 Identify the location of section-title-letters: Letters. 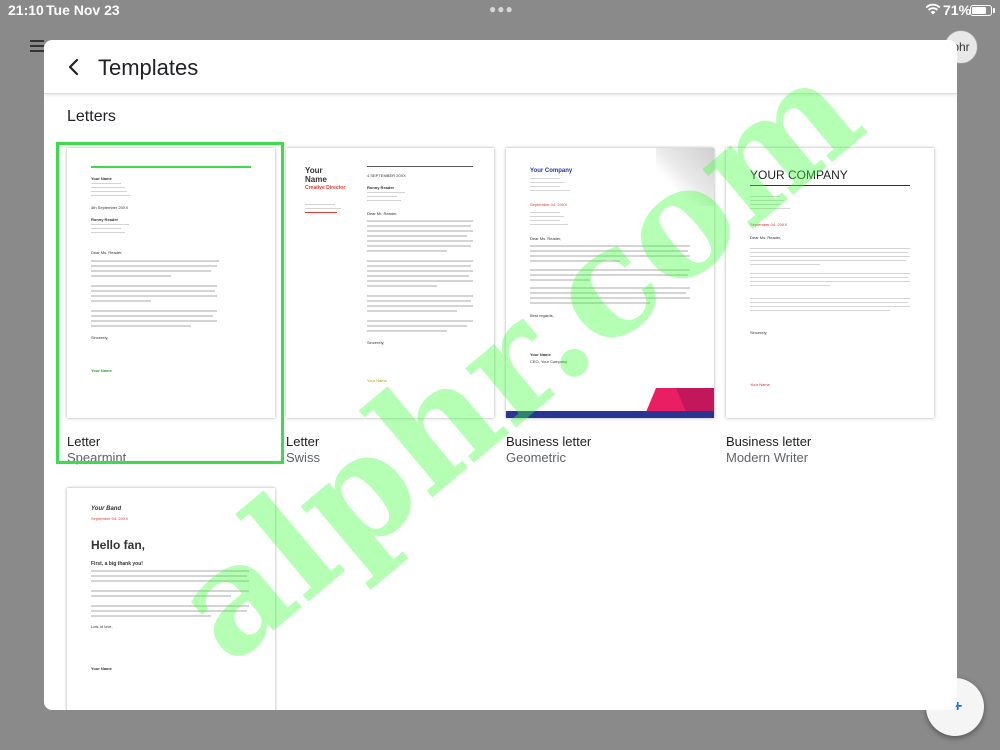
(91, 116).